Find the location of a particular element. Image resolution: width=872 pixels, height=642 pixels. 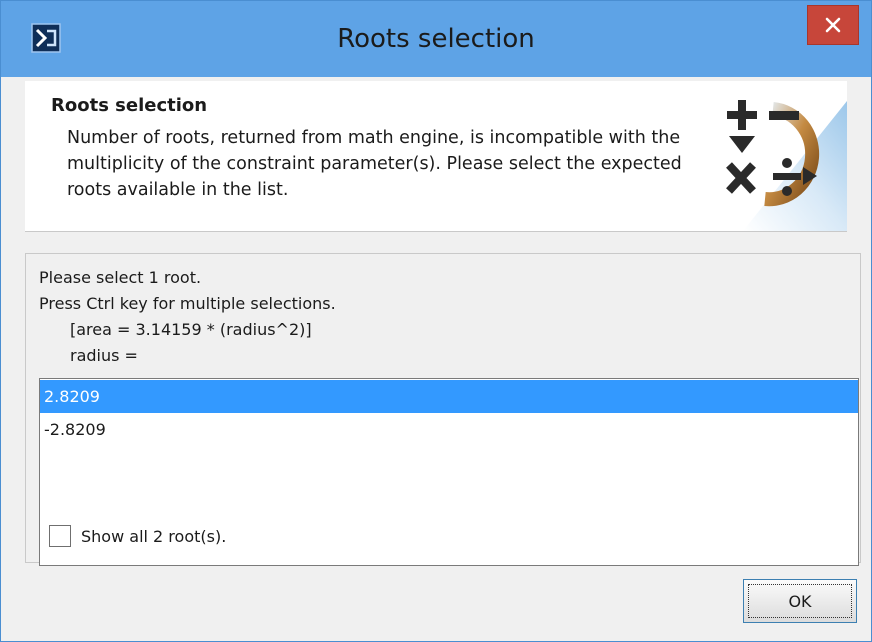

constraint-expression: [area = 3.14159 * (radius^2)] is located at coordinates (191, 329).